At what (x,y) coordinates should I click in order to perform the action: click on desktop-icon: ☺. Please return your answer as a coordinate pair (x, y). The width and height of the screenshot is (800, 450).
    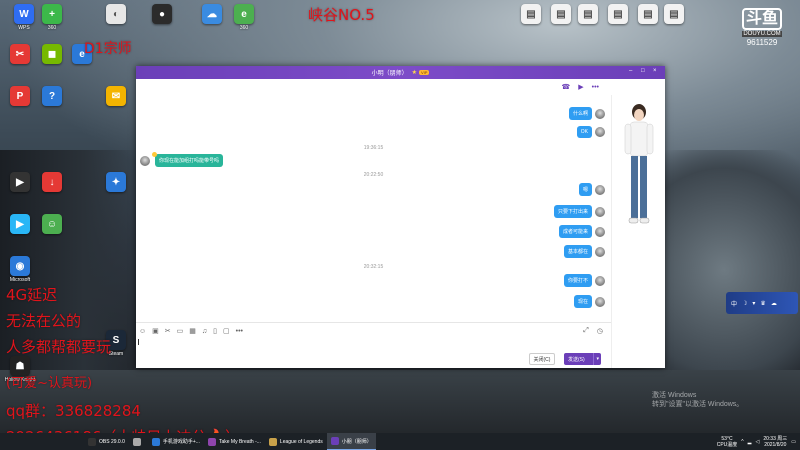
    Looking at the image, I should click on (52, 224).